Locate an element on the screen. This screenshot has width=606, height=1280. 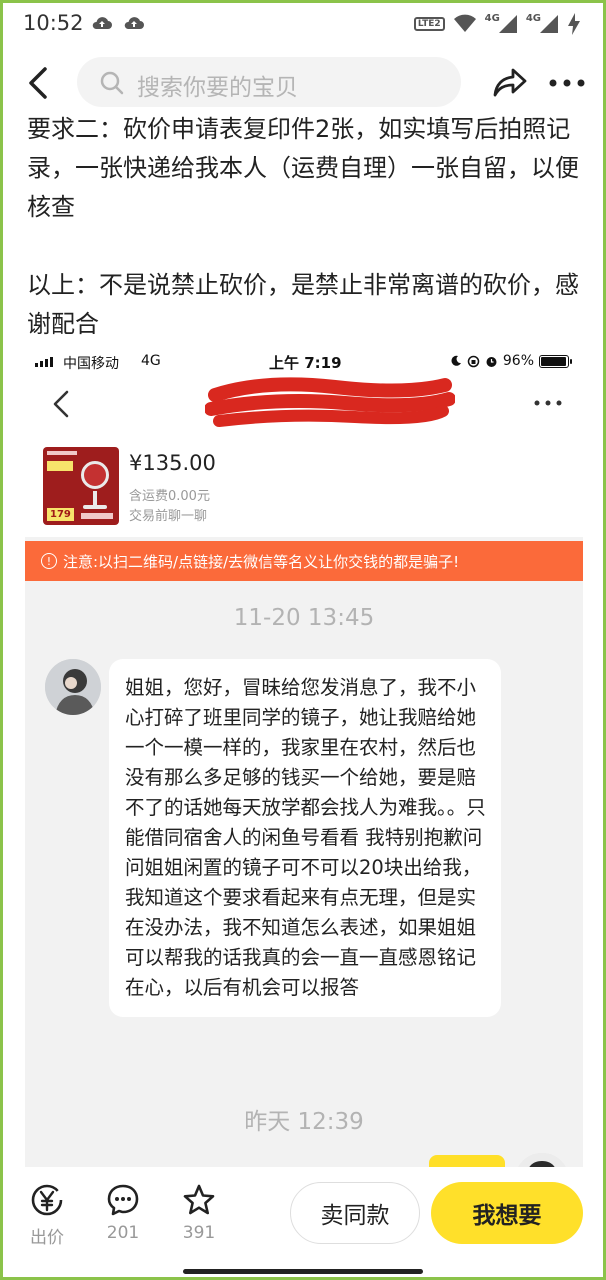
battery-percent: 96% is located at coordinates (518, 361).